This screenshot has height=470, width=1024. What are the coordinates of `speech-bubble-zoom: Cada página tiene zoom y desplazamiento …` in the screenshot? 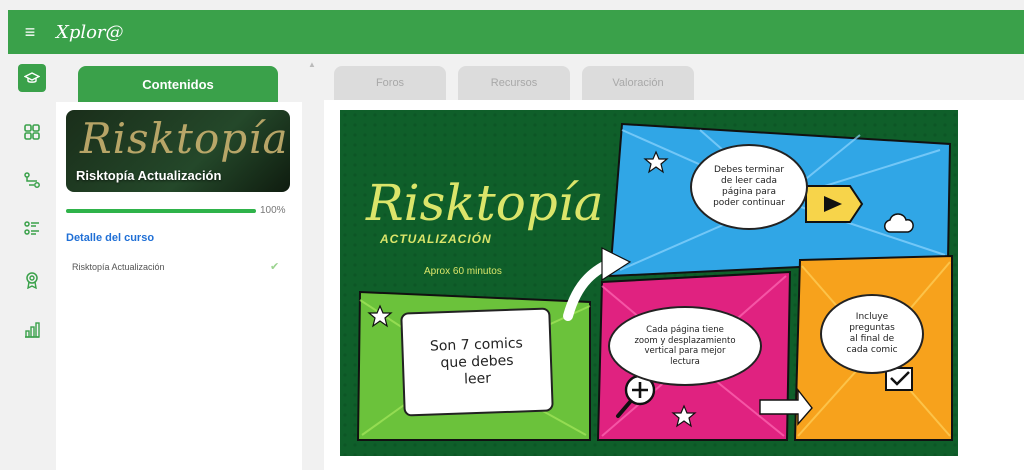 It's located at (685, 346).